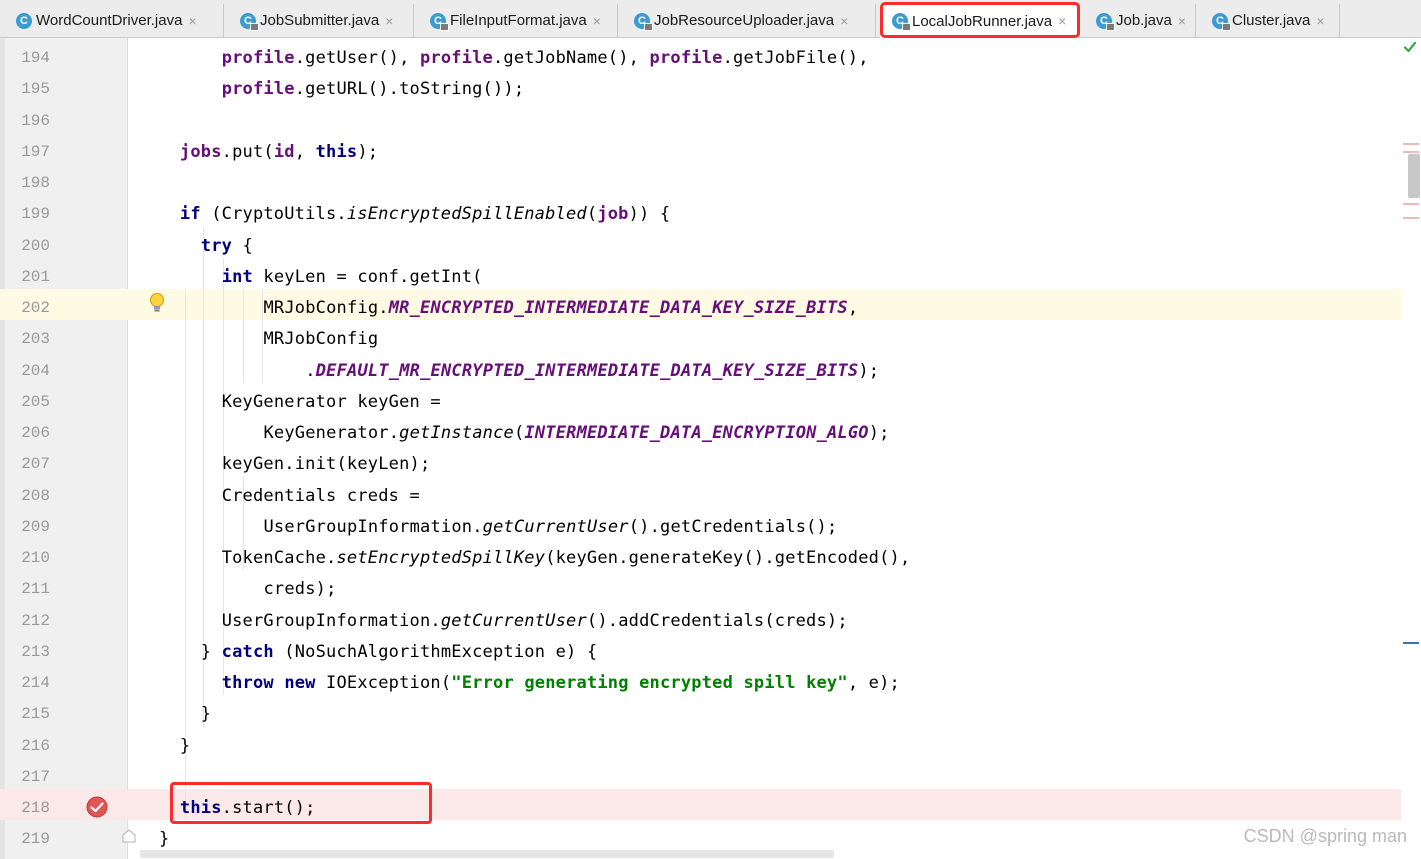 Image resolution: width=1421 pixels, height=859 pixels. What do you see at coordinates (326, 308) in the screenshot?
I see `code-token: MRJobConfig.` at bounding box center [326, 308].